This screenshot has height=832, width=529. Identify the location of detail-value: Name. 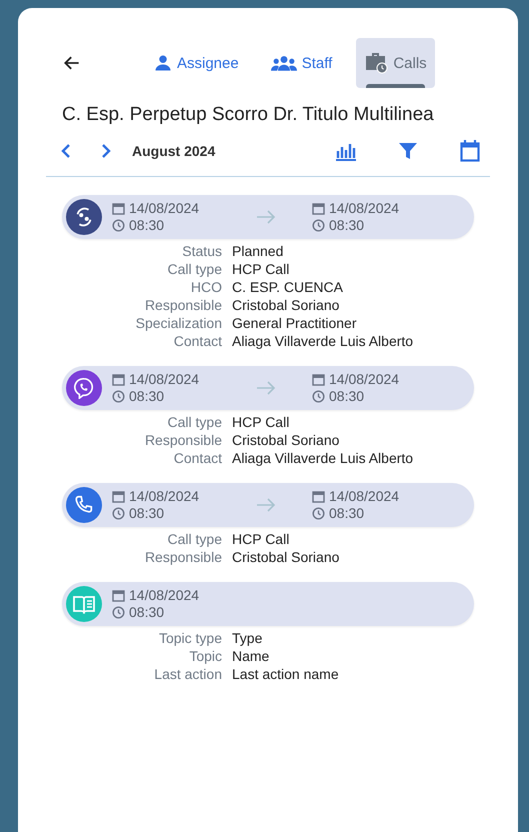
(251, 656).